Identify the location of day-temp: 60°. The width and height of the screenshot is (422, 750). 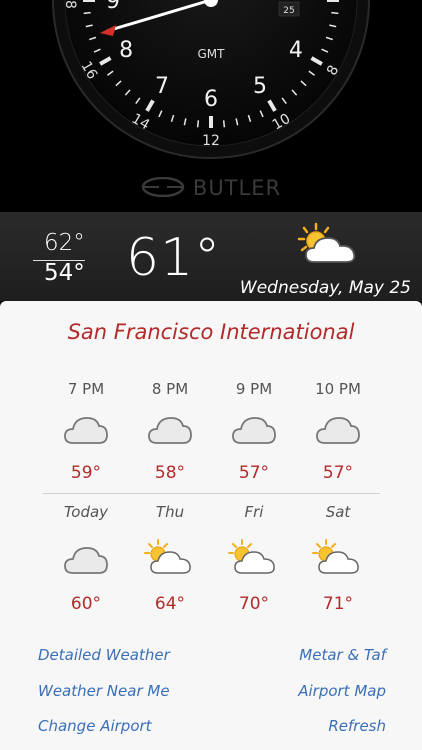
(86, 604).